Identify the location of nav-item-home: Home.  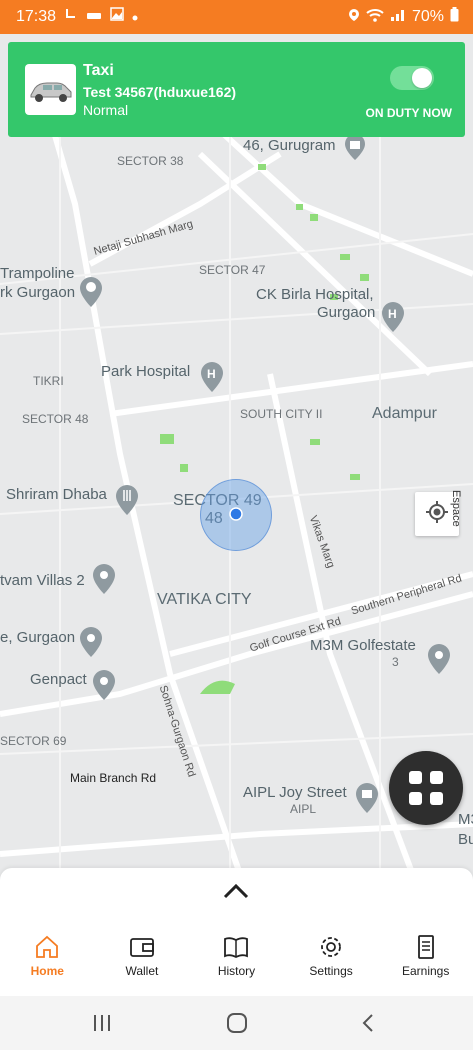
(47, 958).